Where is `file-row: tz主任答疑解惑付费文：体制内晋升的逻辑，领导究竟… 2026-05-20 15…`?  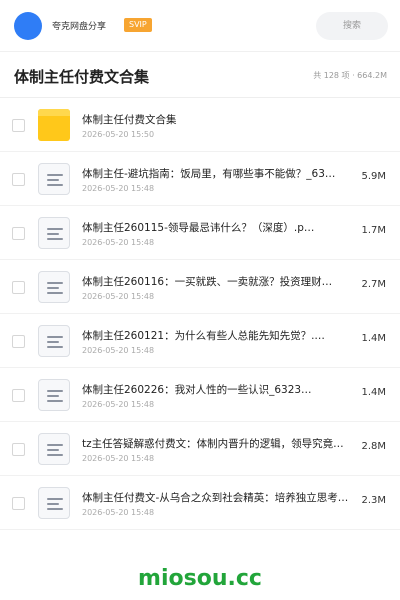 file-row: tz主任答疑解惑付费文：体制内晋升的逻辑，领导究竟… 2026-05-20 15… is located at coordinates (200, 449).